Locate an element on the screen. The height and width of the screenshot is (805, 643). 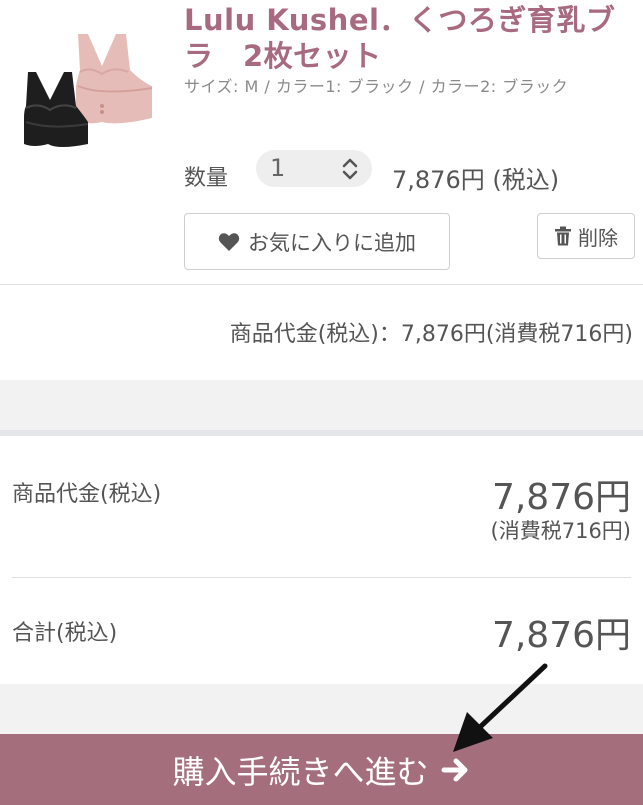
delete-button: 削除 is located at coordinates (586, 236).